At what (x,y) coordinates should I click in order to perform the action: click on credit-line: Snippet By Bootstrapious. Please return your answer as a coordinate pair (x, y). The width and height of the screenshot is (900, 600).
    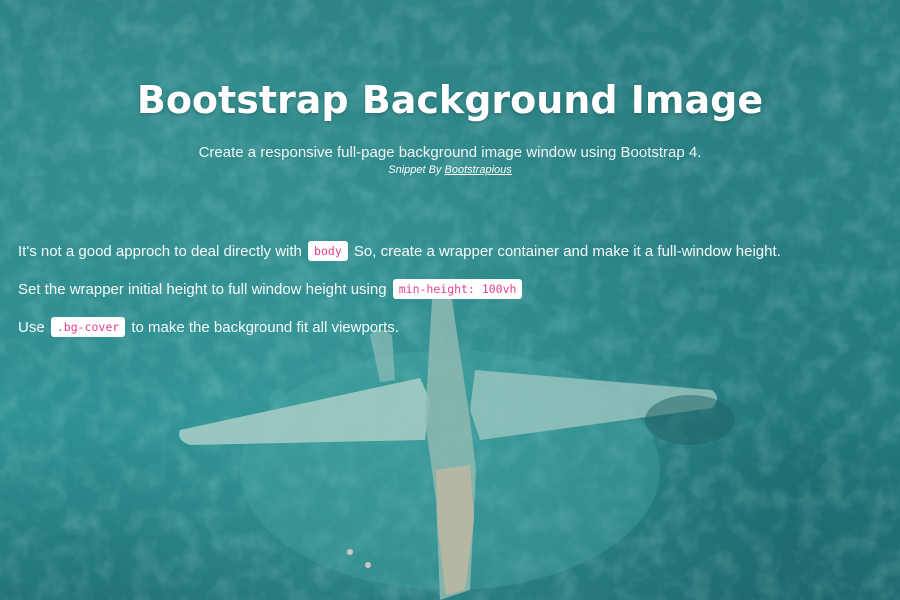
    Looking at the image, I should click on (450, 170).